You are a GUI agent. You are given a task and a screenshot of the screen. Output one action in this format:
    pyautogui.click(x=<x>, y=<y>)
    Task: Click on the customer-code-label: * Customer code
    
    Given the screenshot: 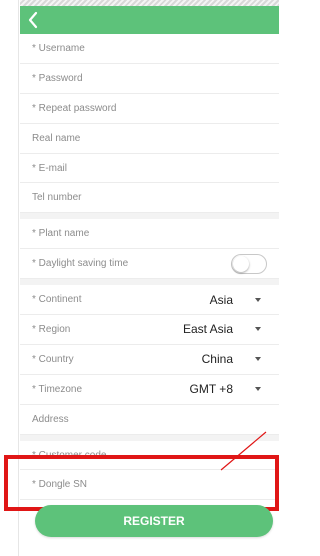 What is the action you would take?
    pyautogui.click(x=69, y=455)
    